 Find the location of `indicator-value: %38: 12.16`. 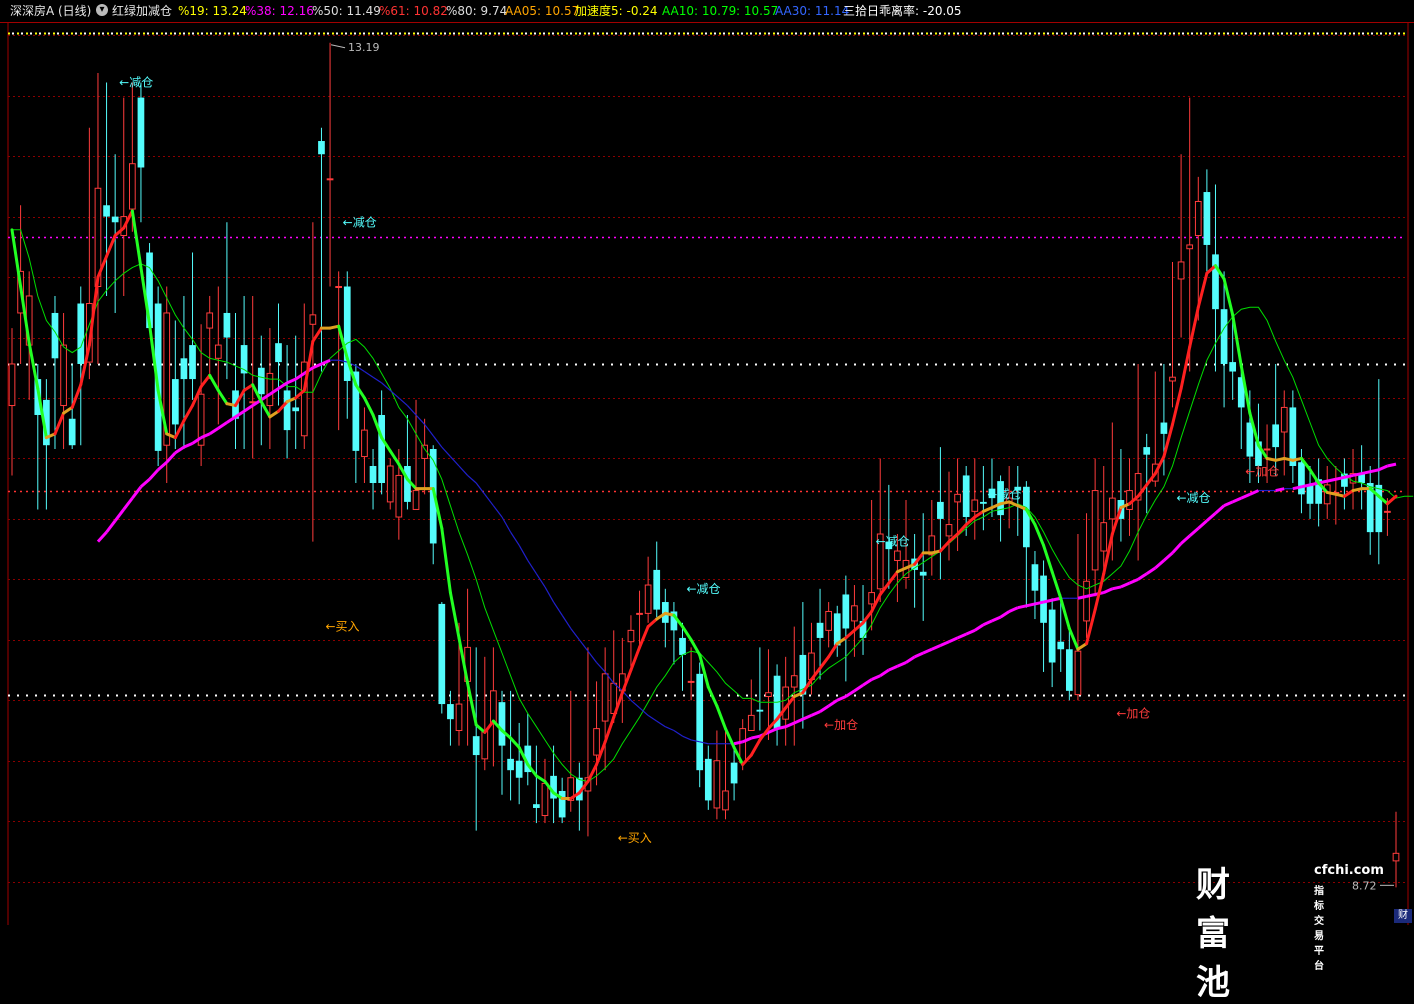

indicator-value: %38: 12.16 is located at coordinates (279, 11).